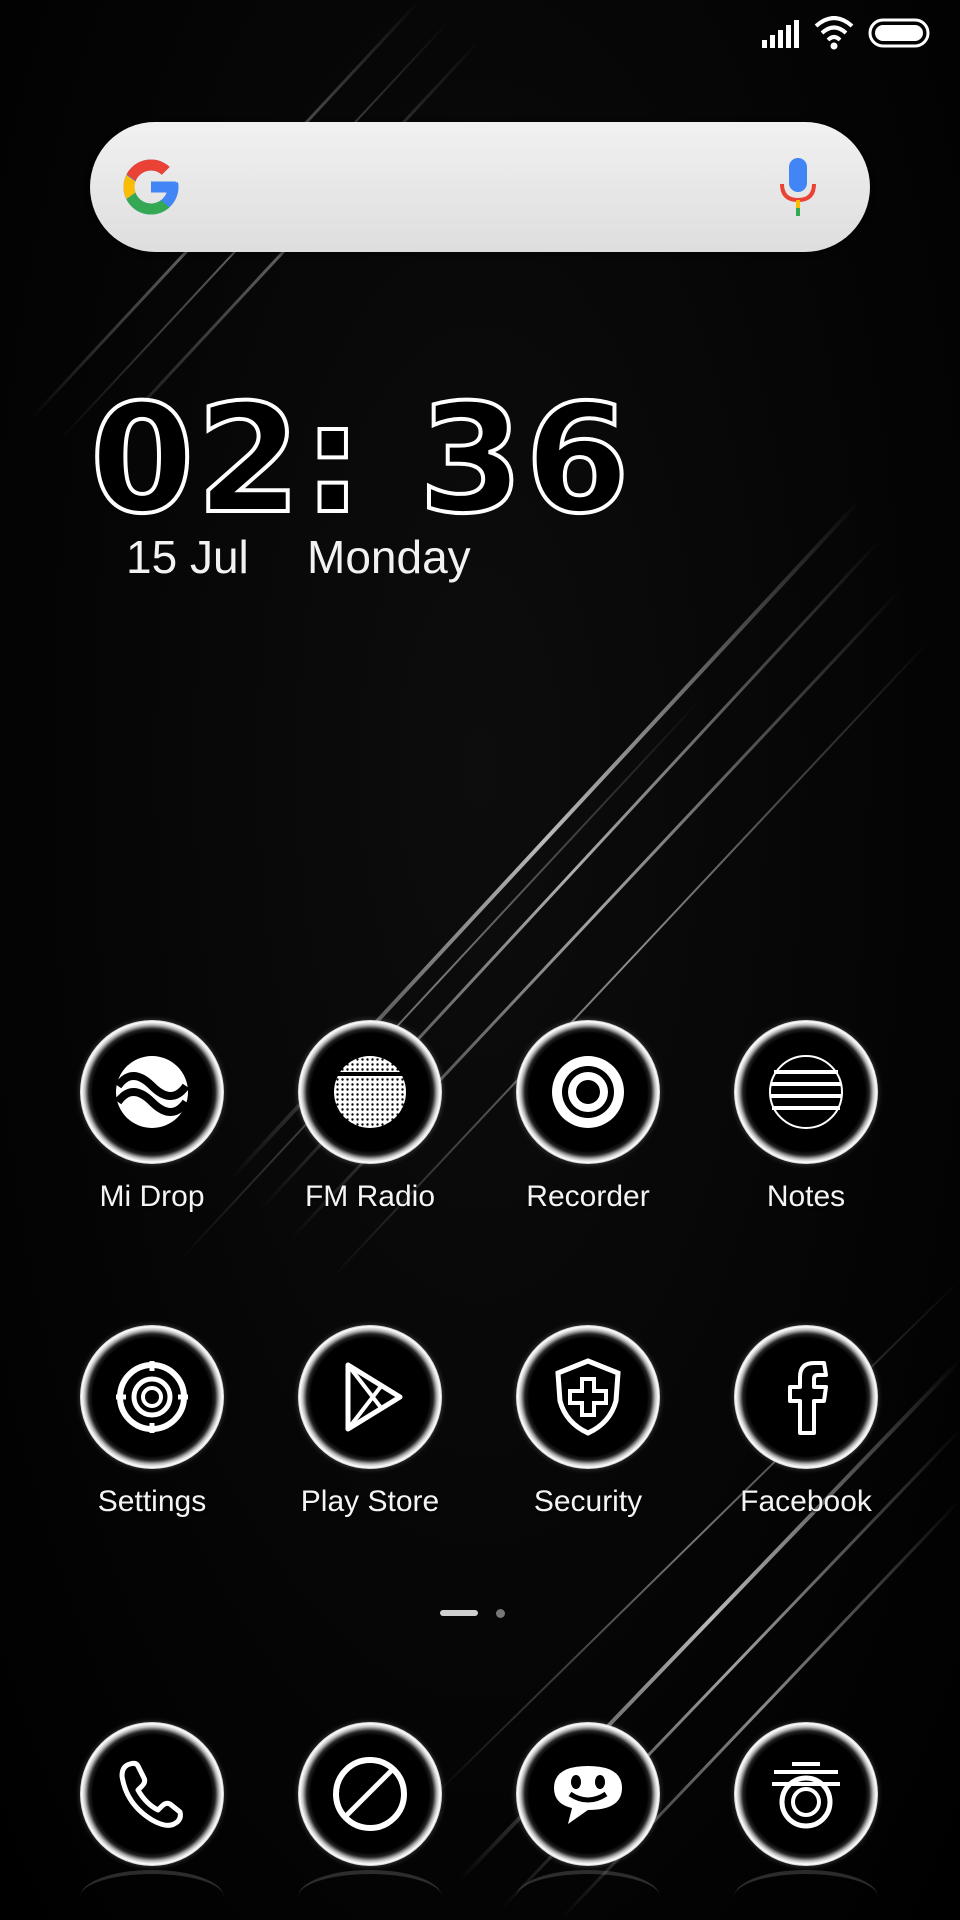 Image resolution: width=960 pixels, height=1920 pixels. I want to click on clock-date: 15 Jul, so click(187, 557).